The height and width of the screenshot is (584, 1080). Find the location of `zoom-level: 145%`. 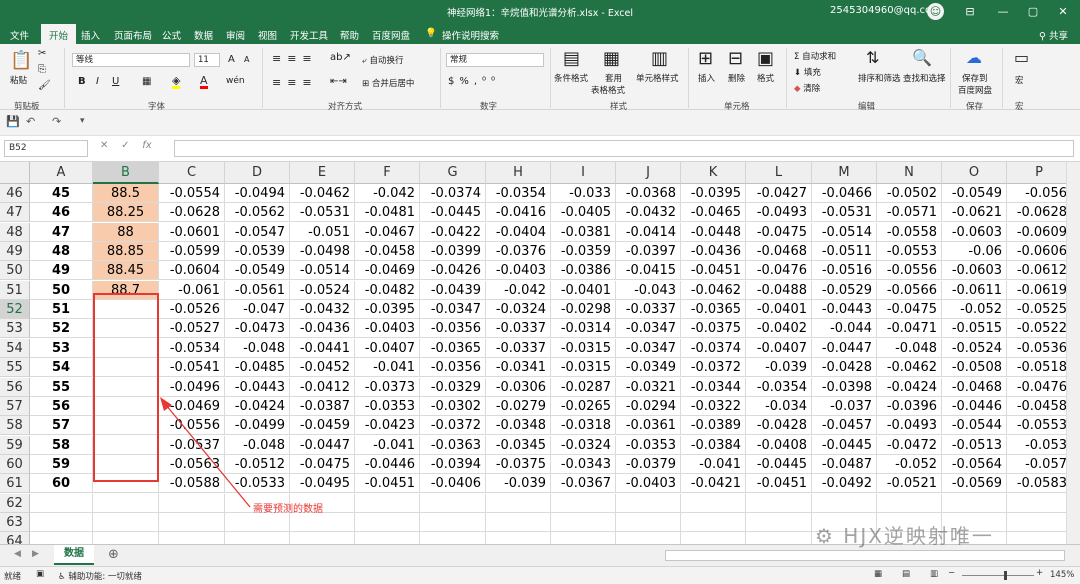

zoom-level: 145% is located at coordinates (1062, 575).